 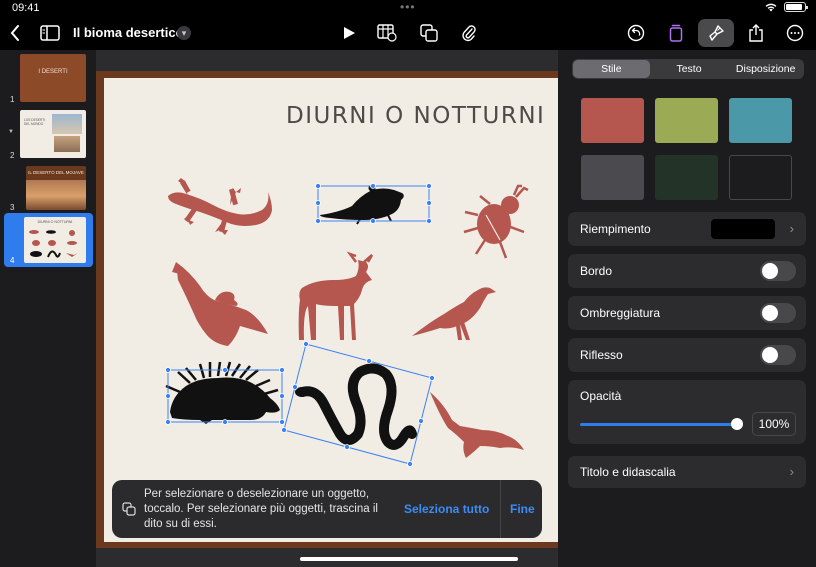 I want to click on slide-thumbnail-title: I DESERTI, so click(x=53, y=72).